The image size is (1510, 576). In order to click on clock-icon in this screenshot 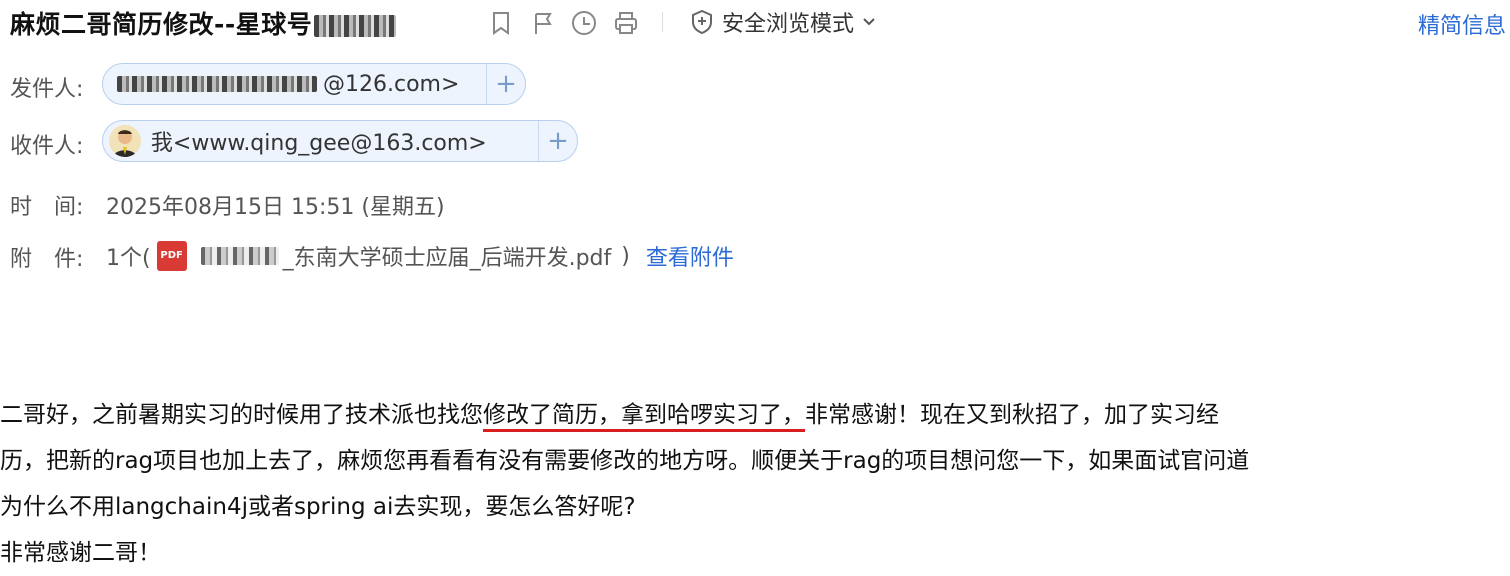, I will do `click(584, 23)`.